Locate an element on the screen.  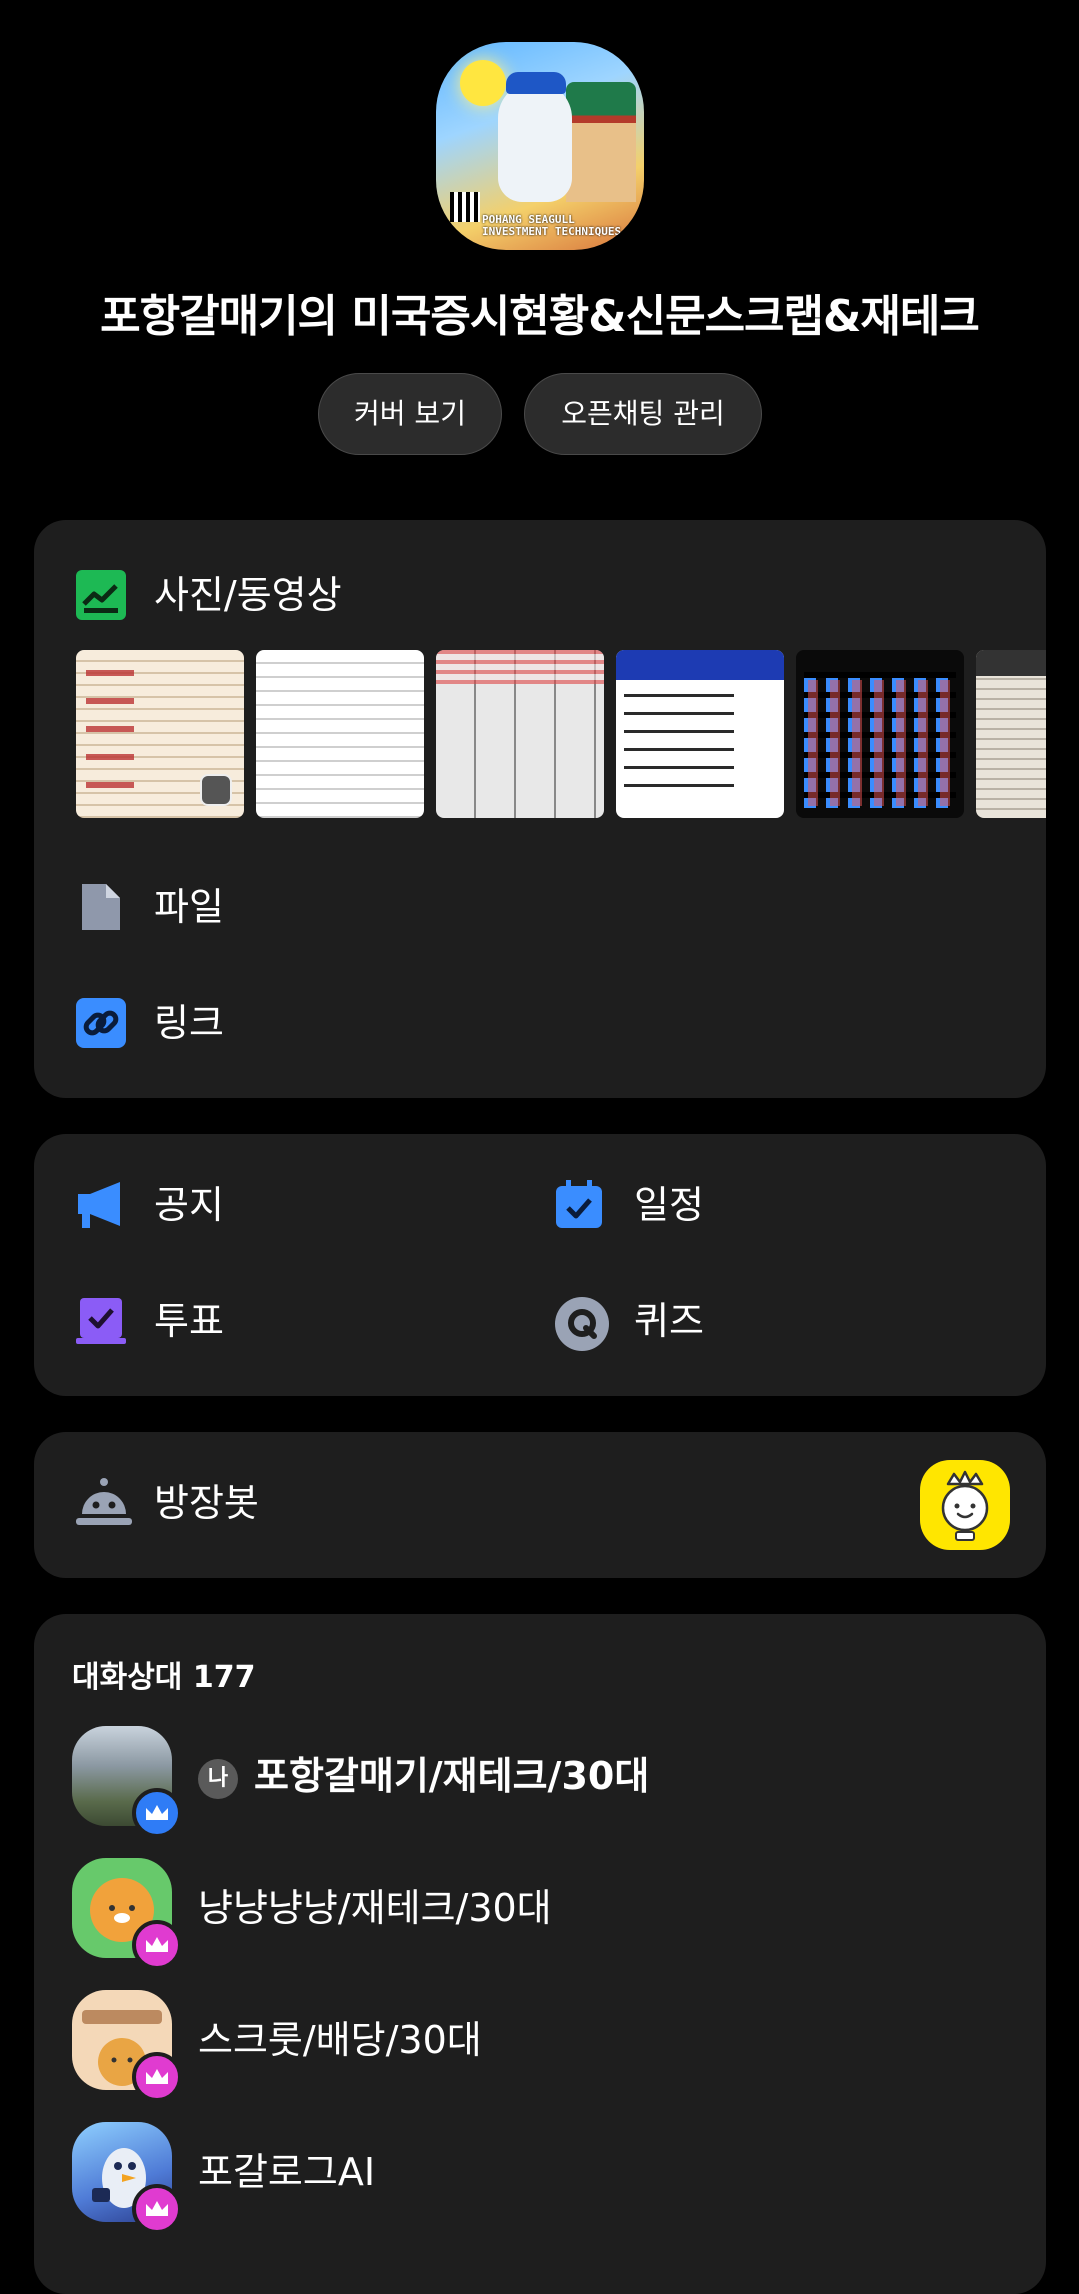
bot-badge is located at coordinates (965, 1505).